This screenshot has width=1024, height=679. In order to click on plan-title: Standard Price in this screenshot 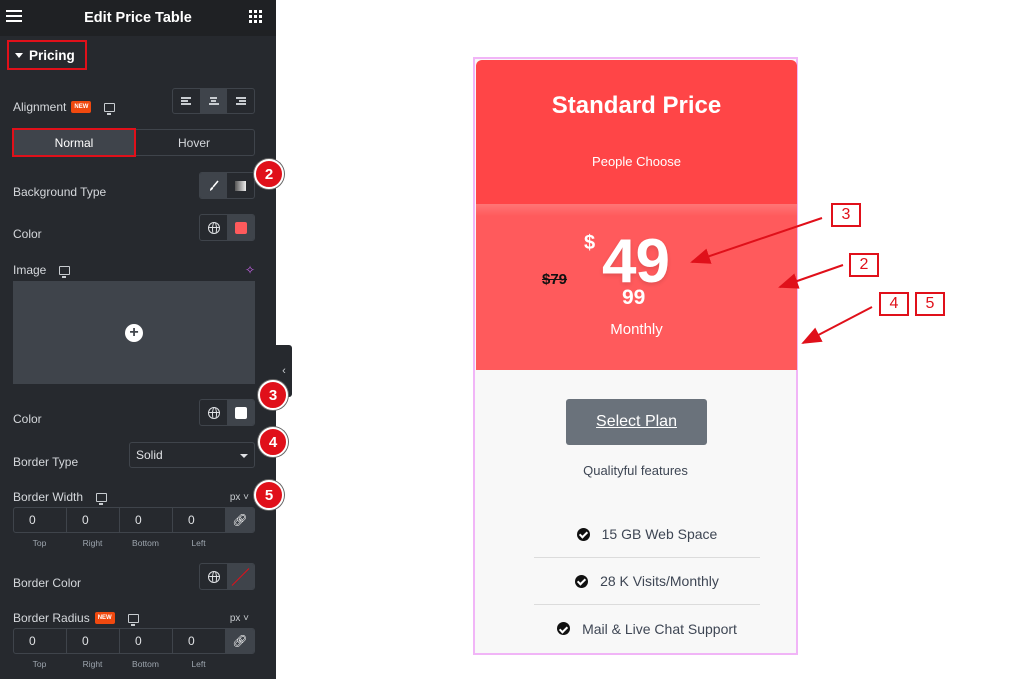, I will do `click(636, 105)`.